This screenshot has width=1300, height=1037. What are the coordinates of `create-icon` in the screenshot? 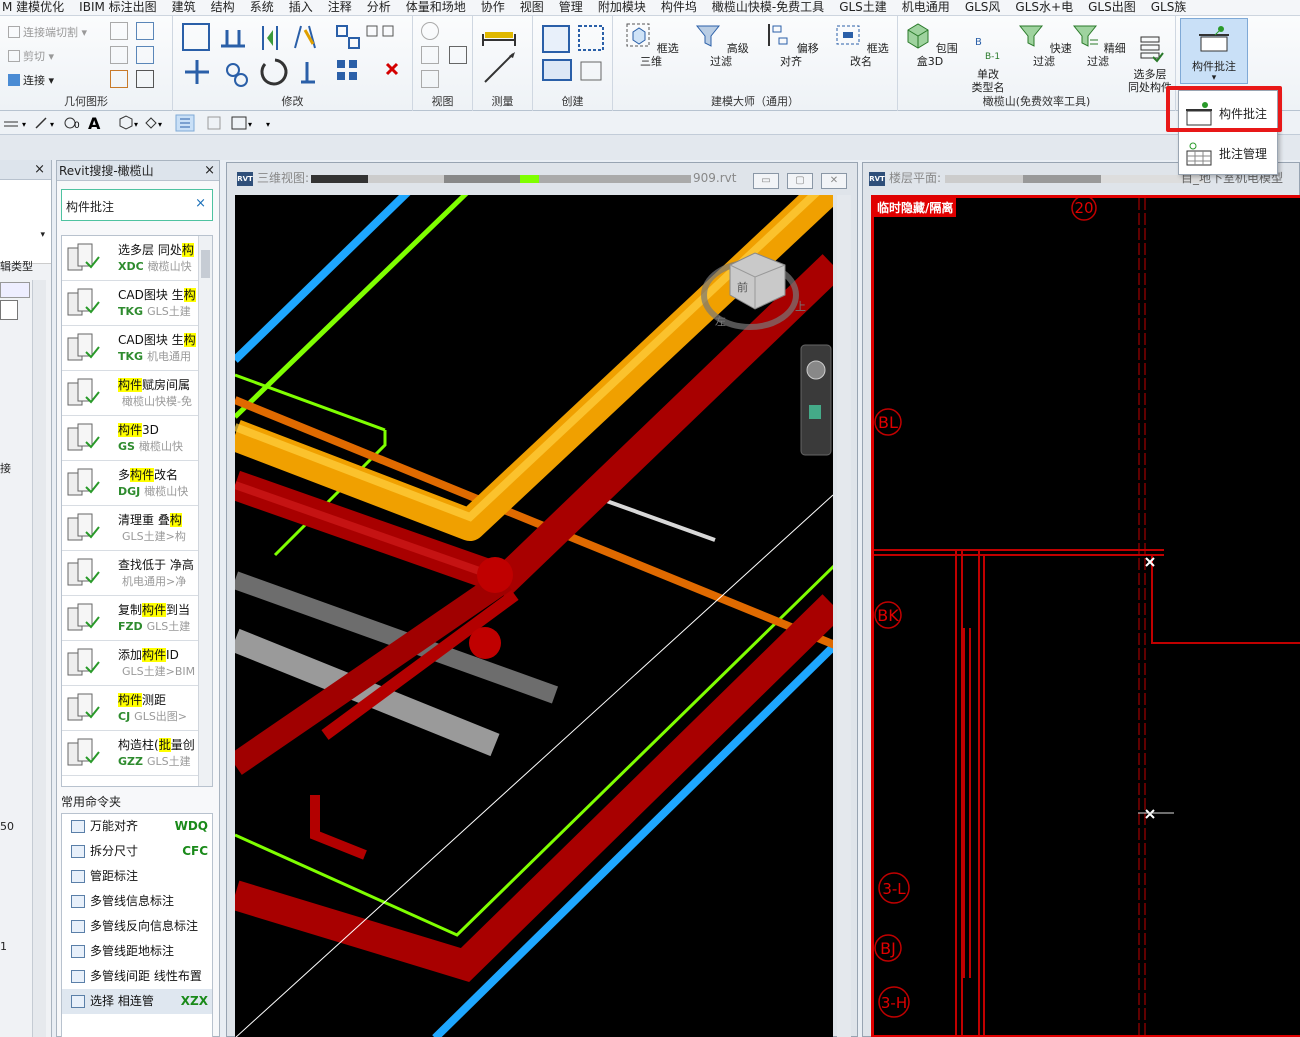 It's located at (574, 55).